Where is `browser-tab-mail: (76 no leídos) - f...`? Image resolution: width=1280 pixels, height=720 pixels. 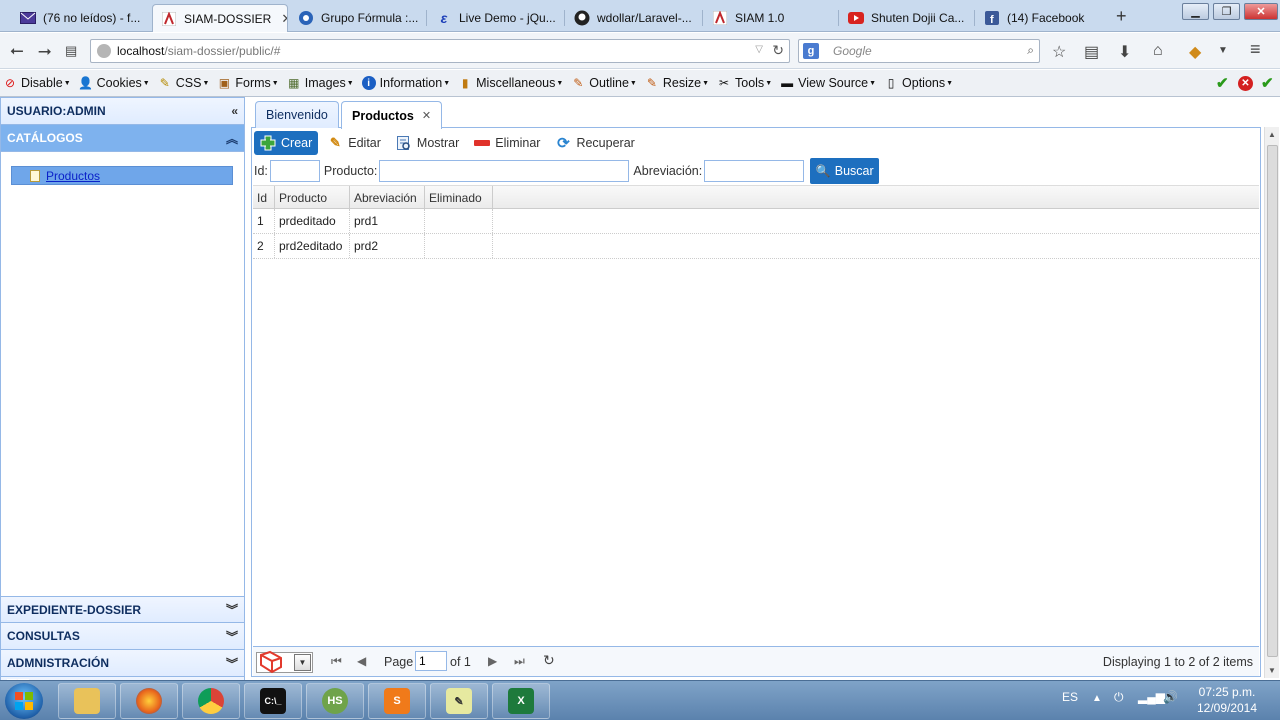
browser-tab-mail: (76 no leídos) - f... is located at coordinates (82, 18).